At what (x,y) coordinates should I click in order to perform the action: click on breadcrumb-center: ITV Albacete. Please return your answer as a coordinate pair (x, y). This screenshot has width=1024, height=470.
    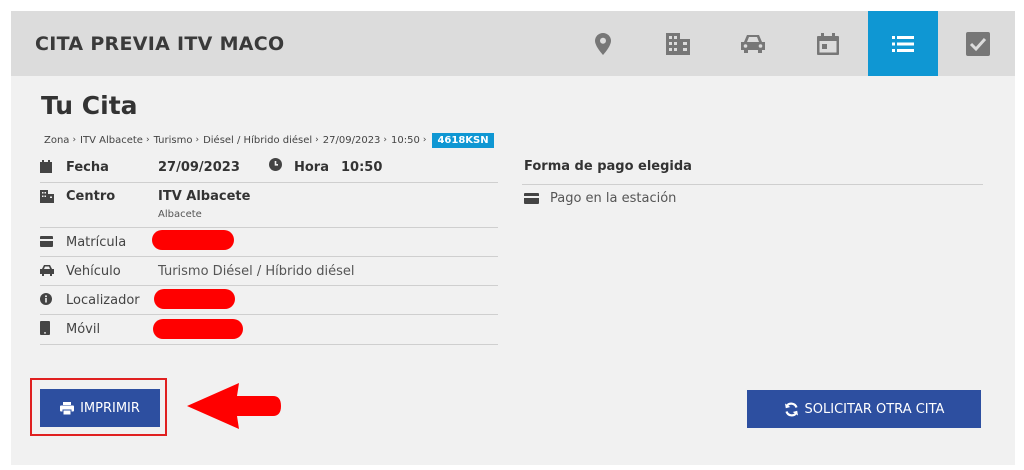
    Looking at the image, I should click on (111, 140).